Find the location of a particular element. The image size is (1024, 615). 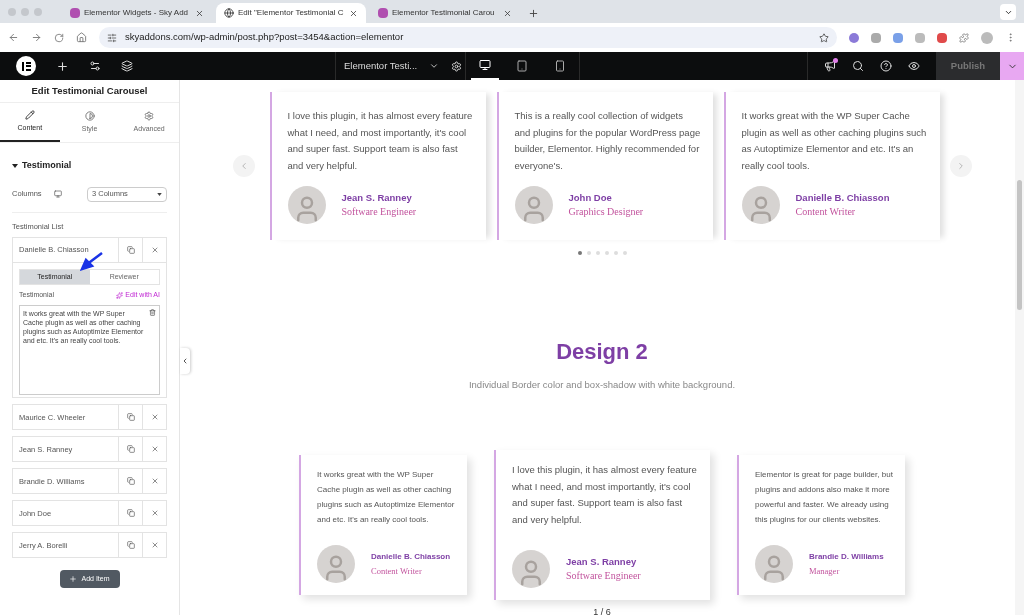

back-icon is located at coordinates (13, 37).